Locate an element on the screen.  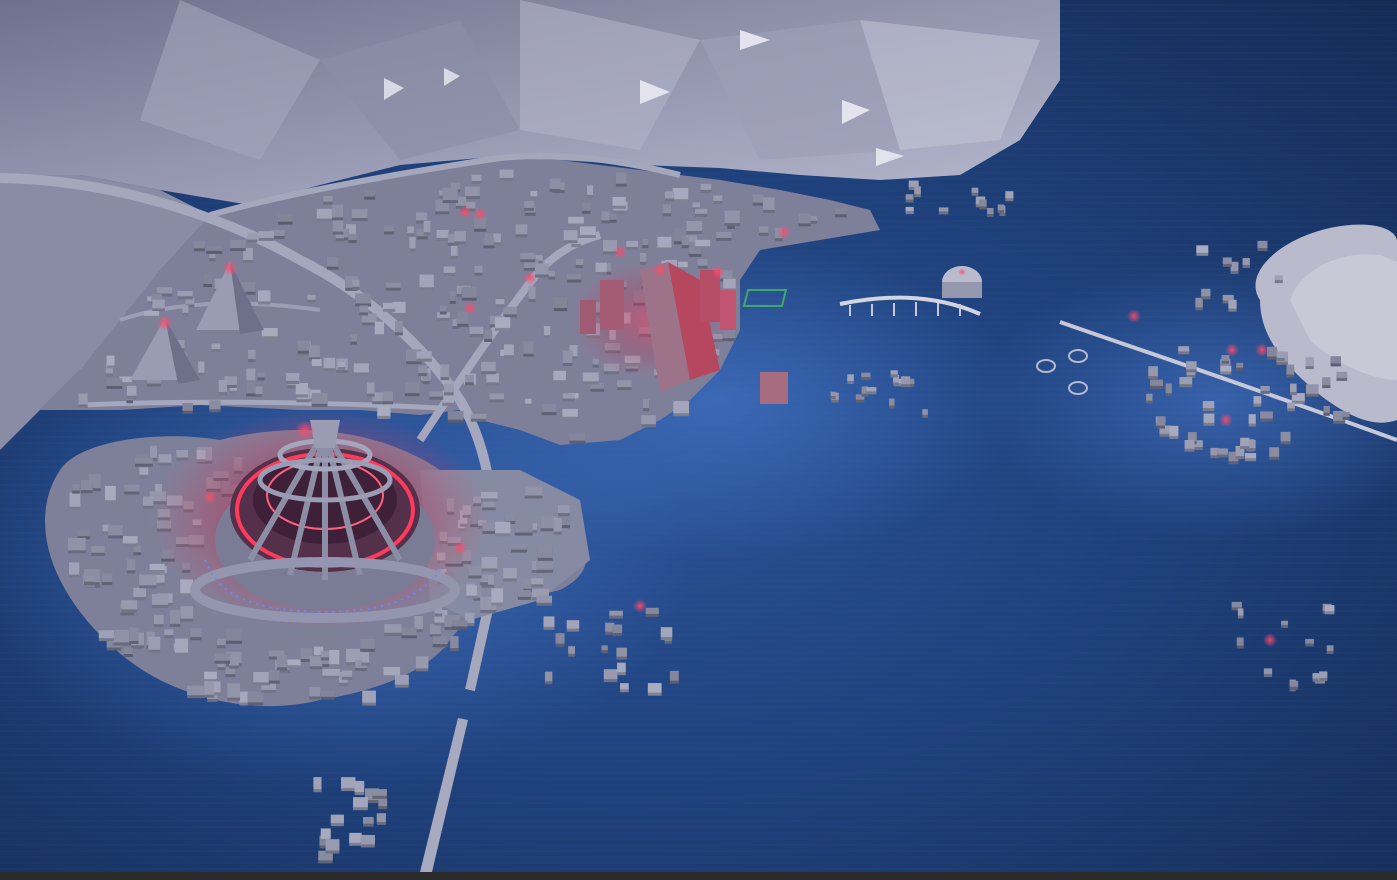
observatory-dome is located at coordinates (962, 282).